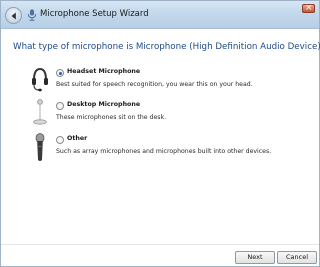 This screenshot has width=320, height=267. I want to click on next-button: Next, so click(255, 257).